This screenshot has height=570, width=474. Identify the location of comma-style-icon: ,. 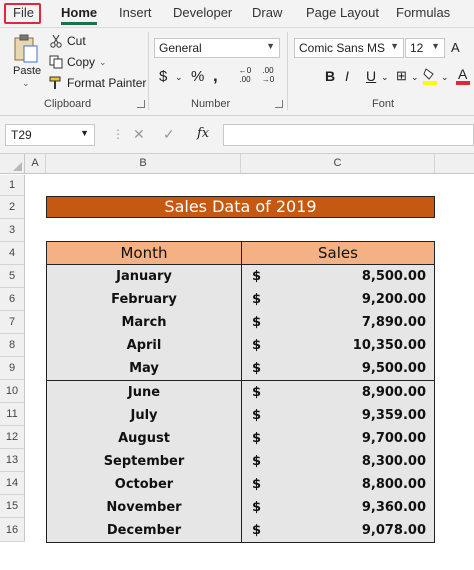
(215, 76).